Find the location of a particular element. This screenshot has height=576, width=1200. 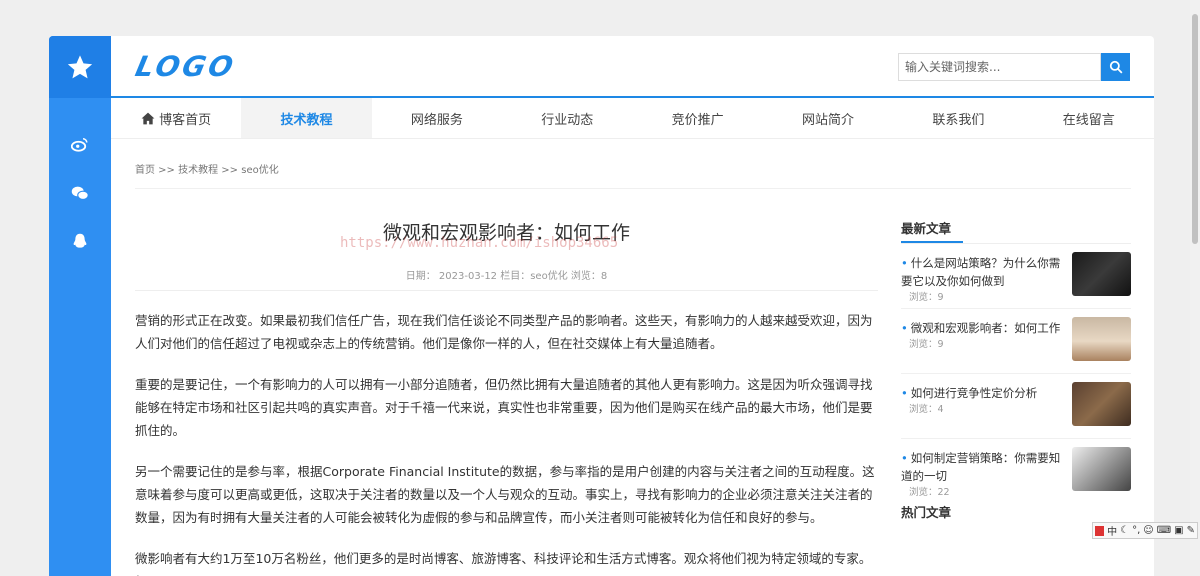

qq-icon is located at coordinates (80, 240).